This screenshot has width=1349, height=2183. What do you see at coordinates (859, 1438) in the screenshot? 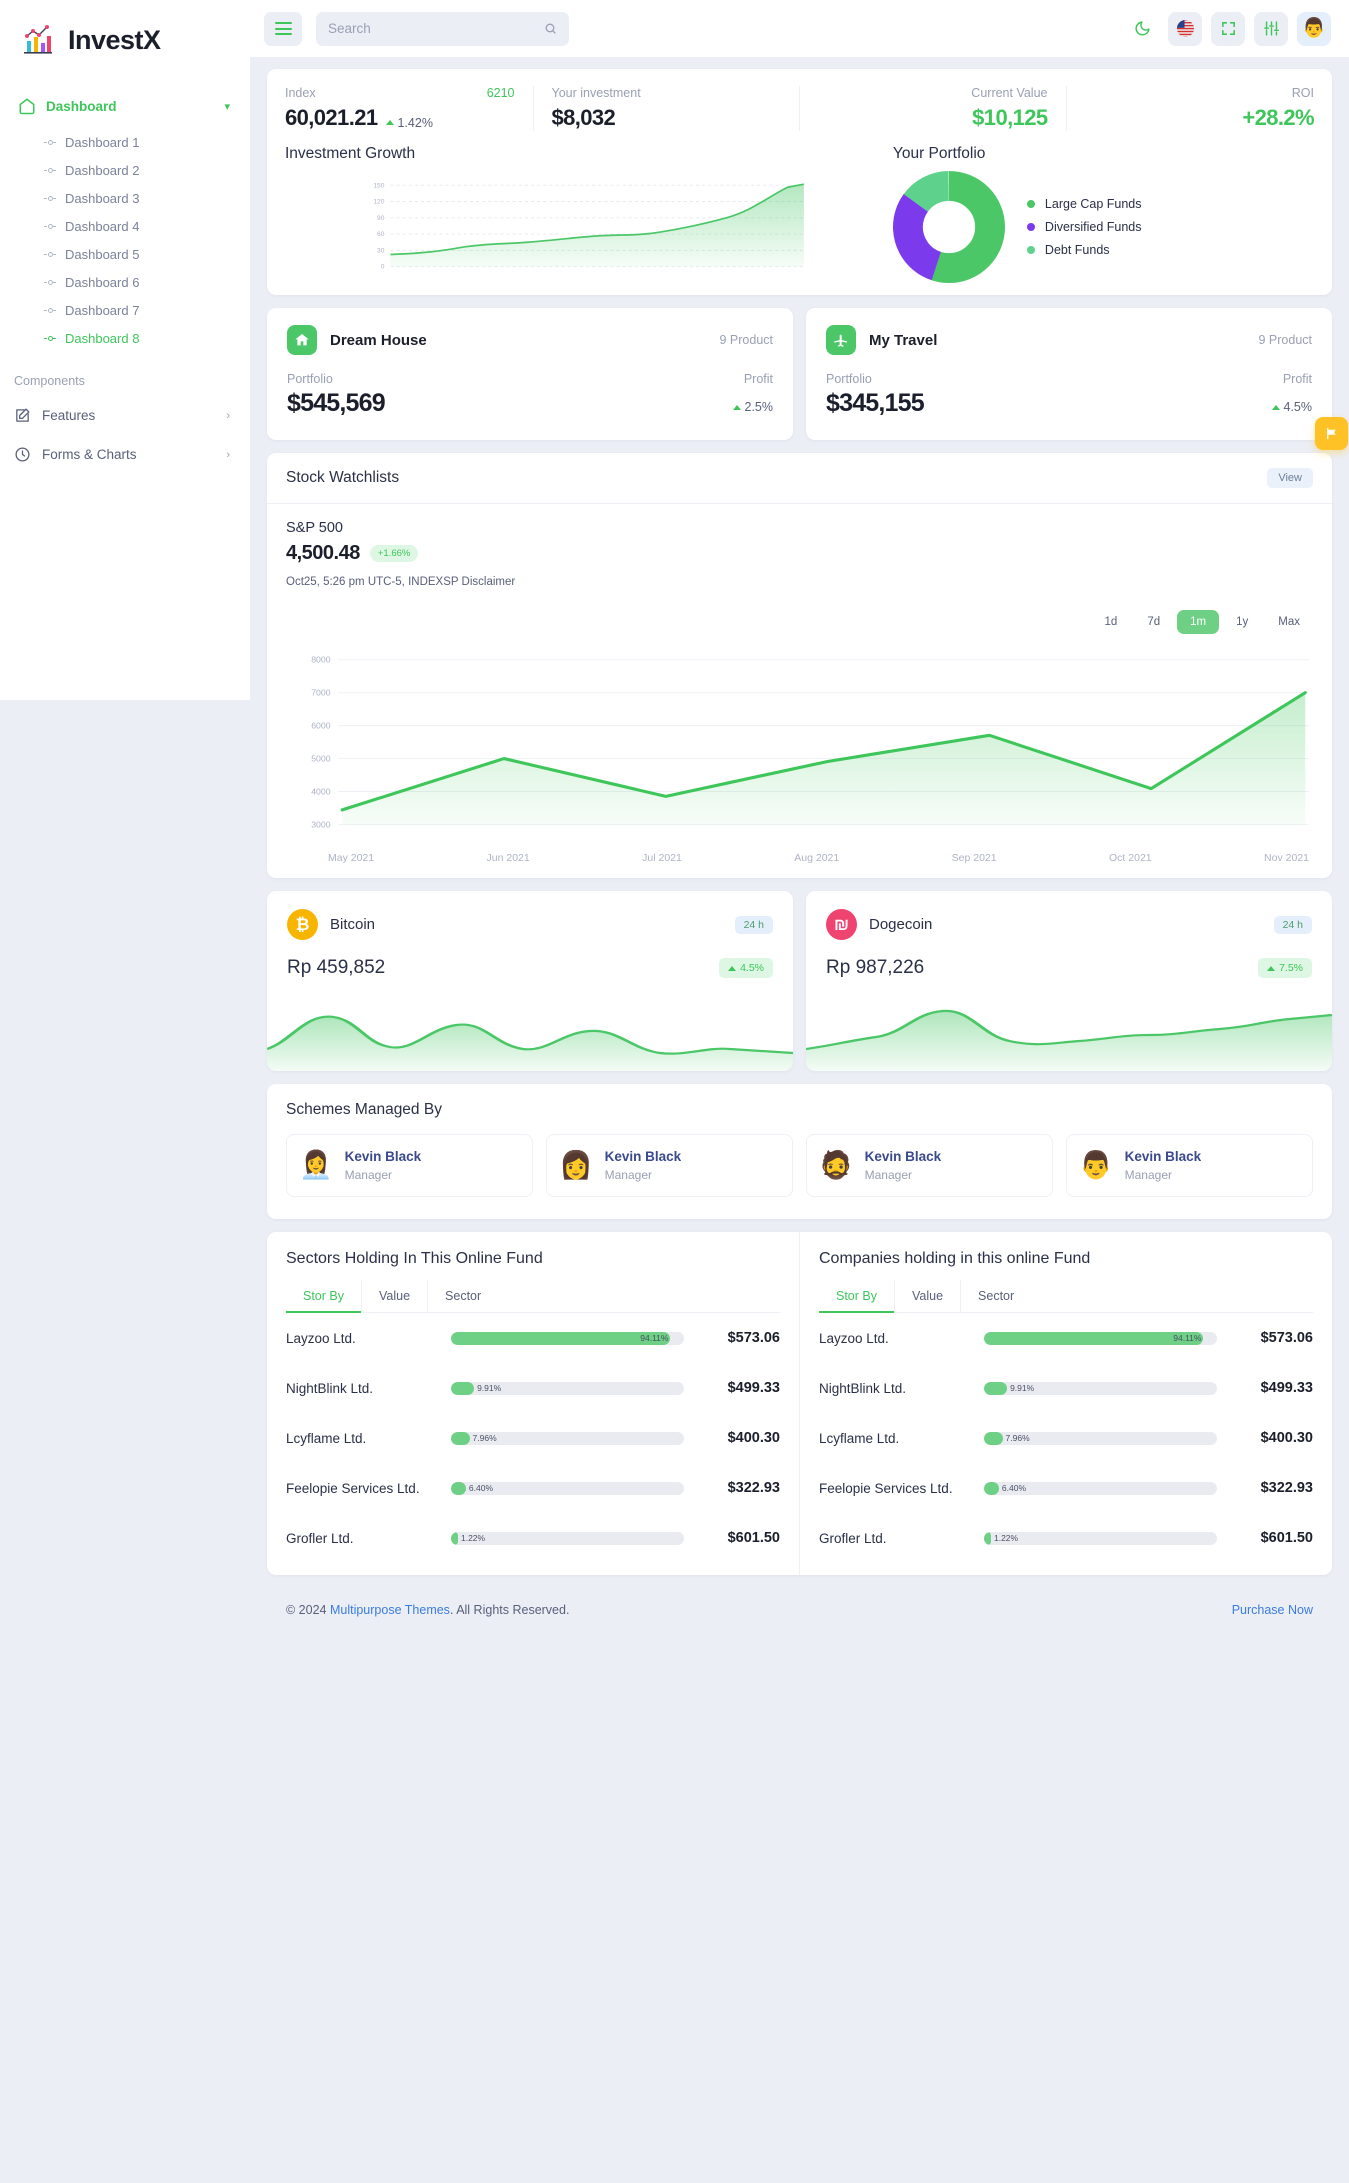
I see `holding-name: Lcyflame Ltd.` at bounding box center [859, 1438].